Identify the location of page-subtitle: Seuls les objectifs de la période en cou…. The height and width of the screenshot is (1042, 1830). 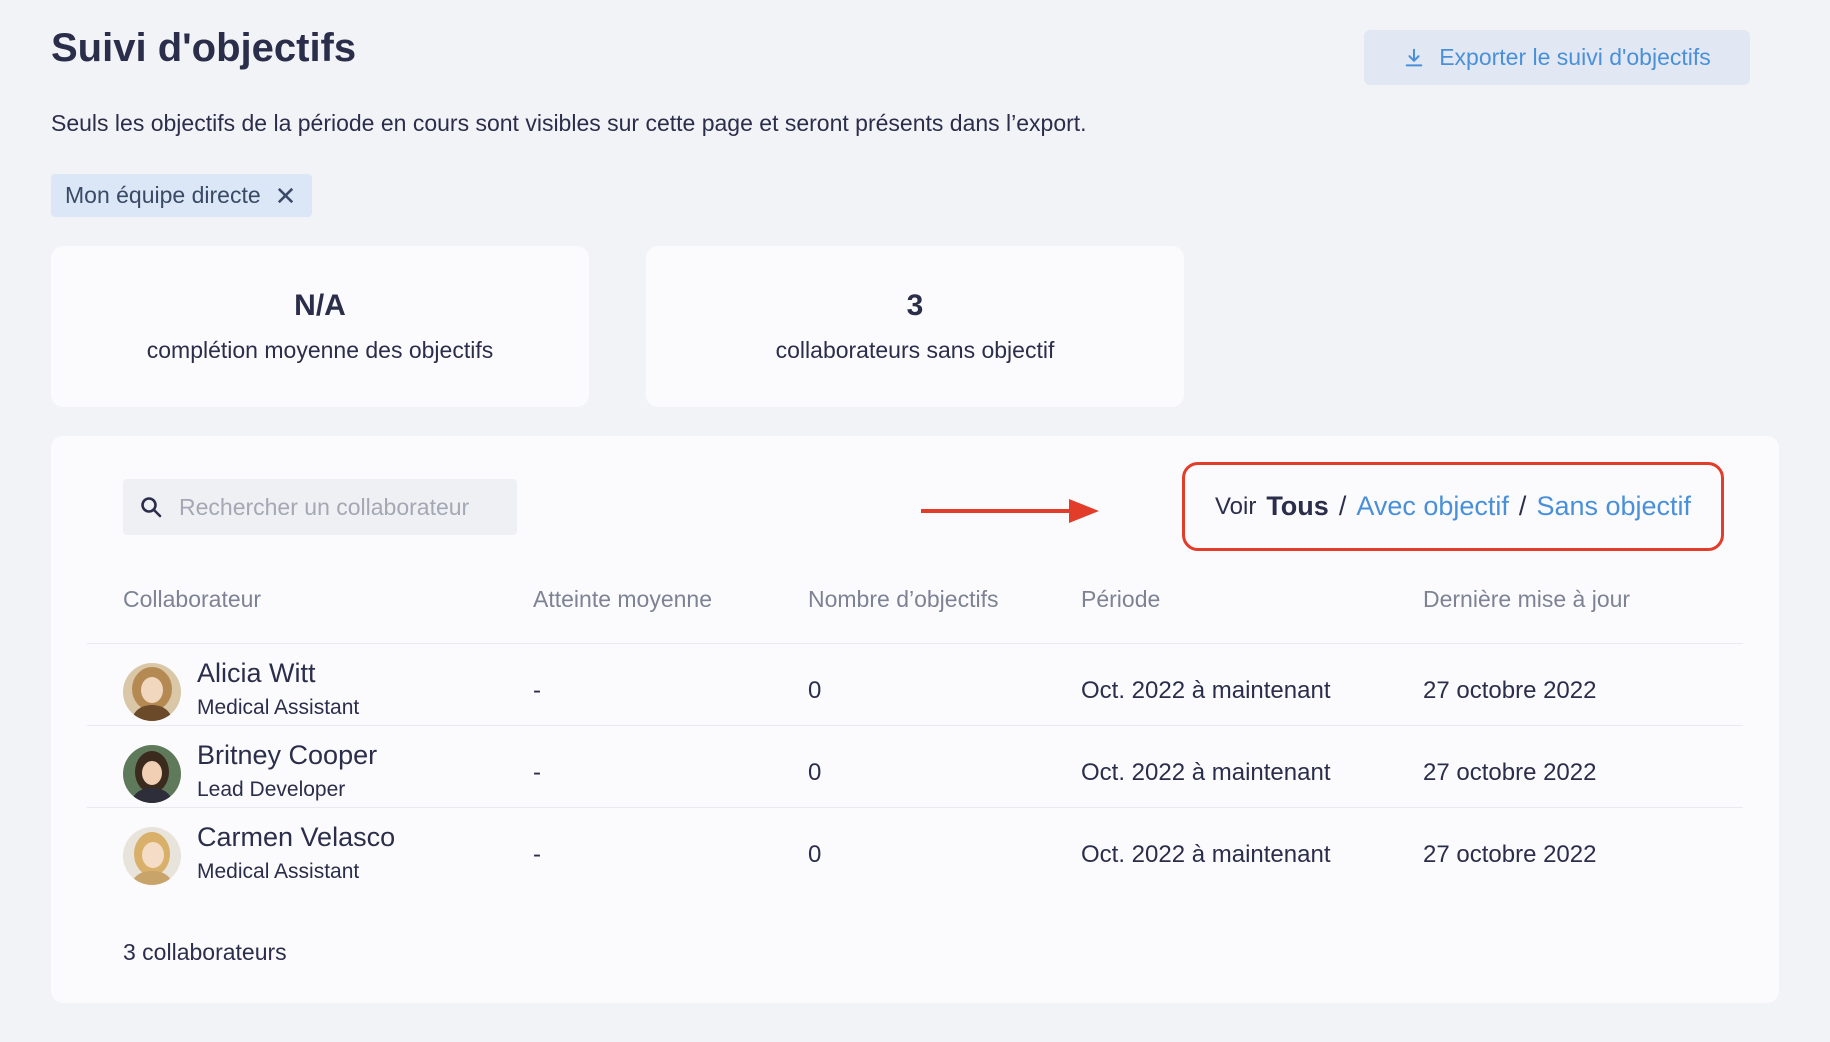
(569, 123).